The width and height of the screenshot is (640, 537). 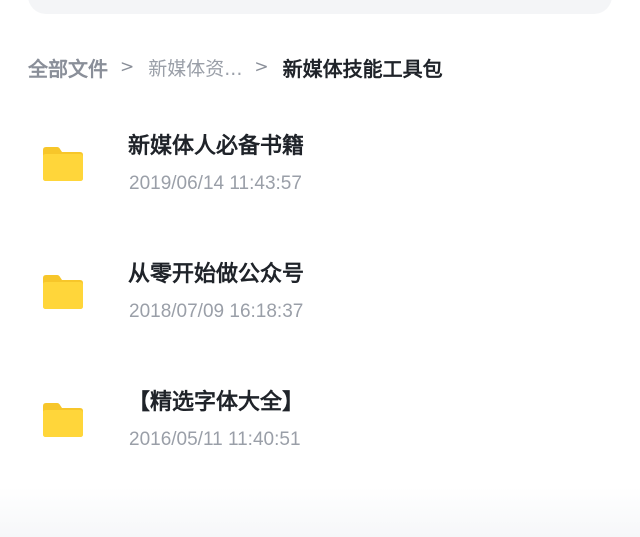 I want to click on bottom-fade, so click(x=320, y=512).